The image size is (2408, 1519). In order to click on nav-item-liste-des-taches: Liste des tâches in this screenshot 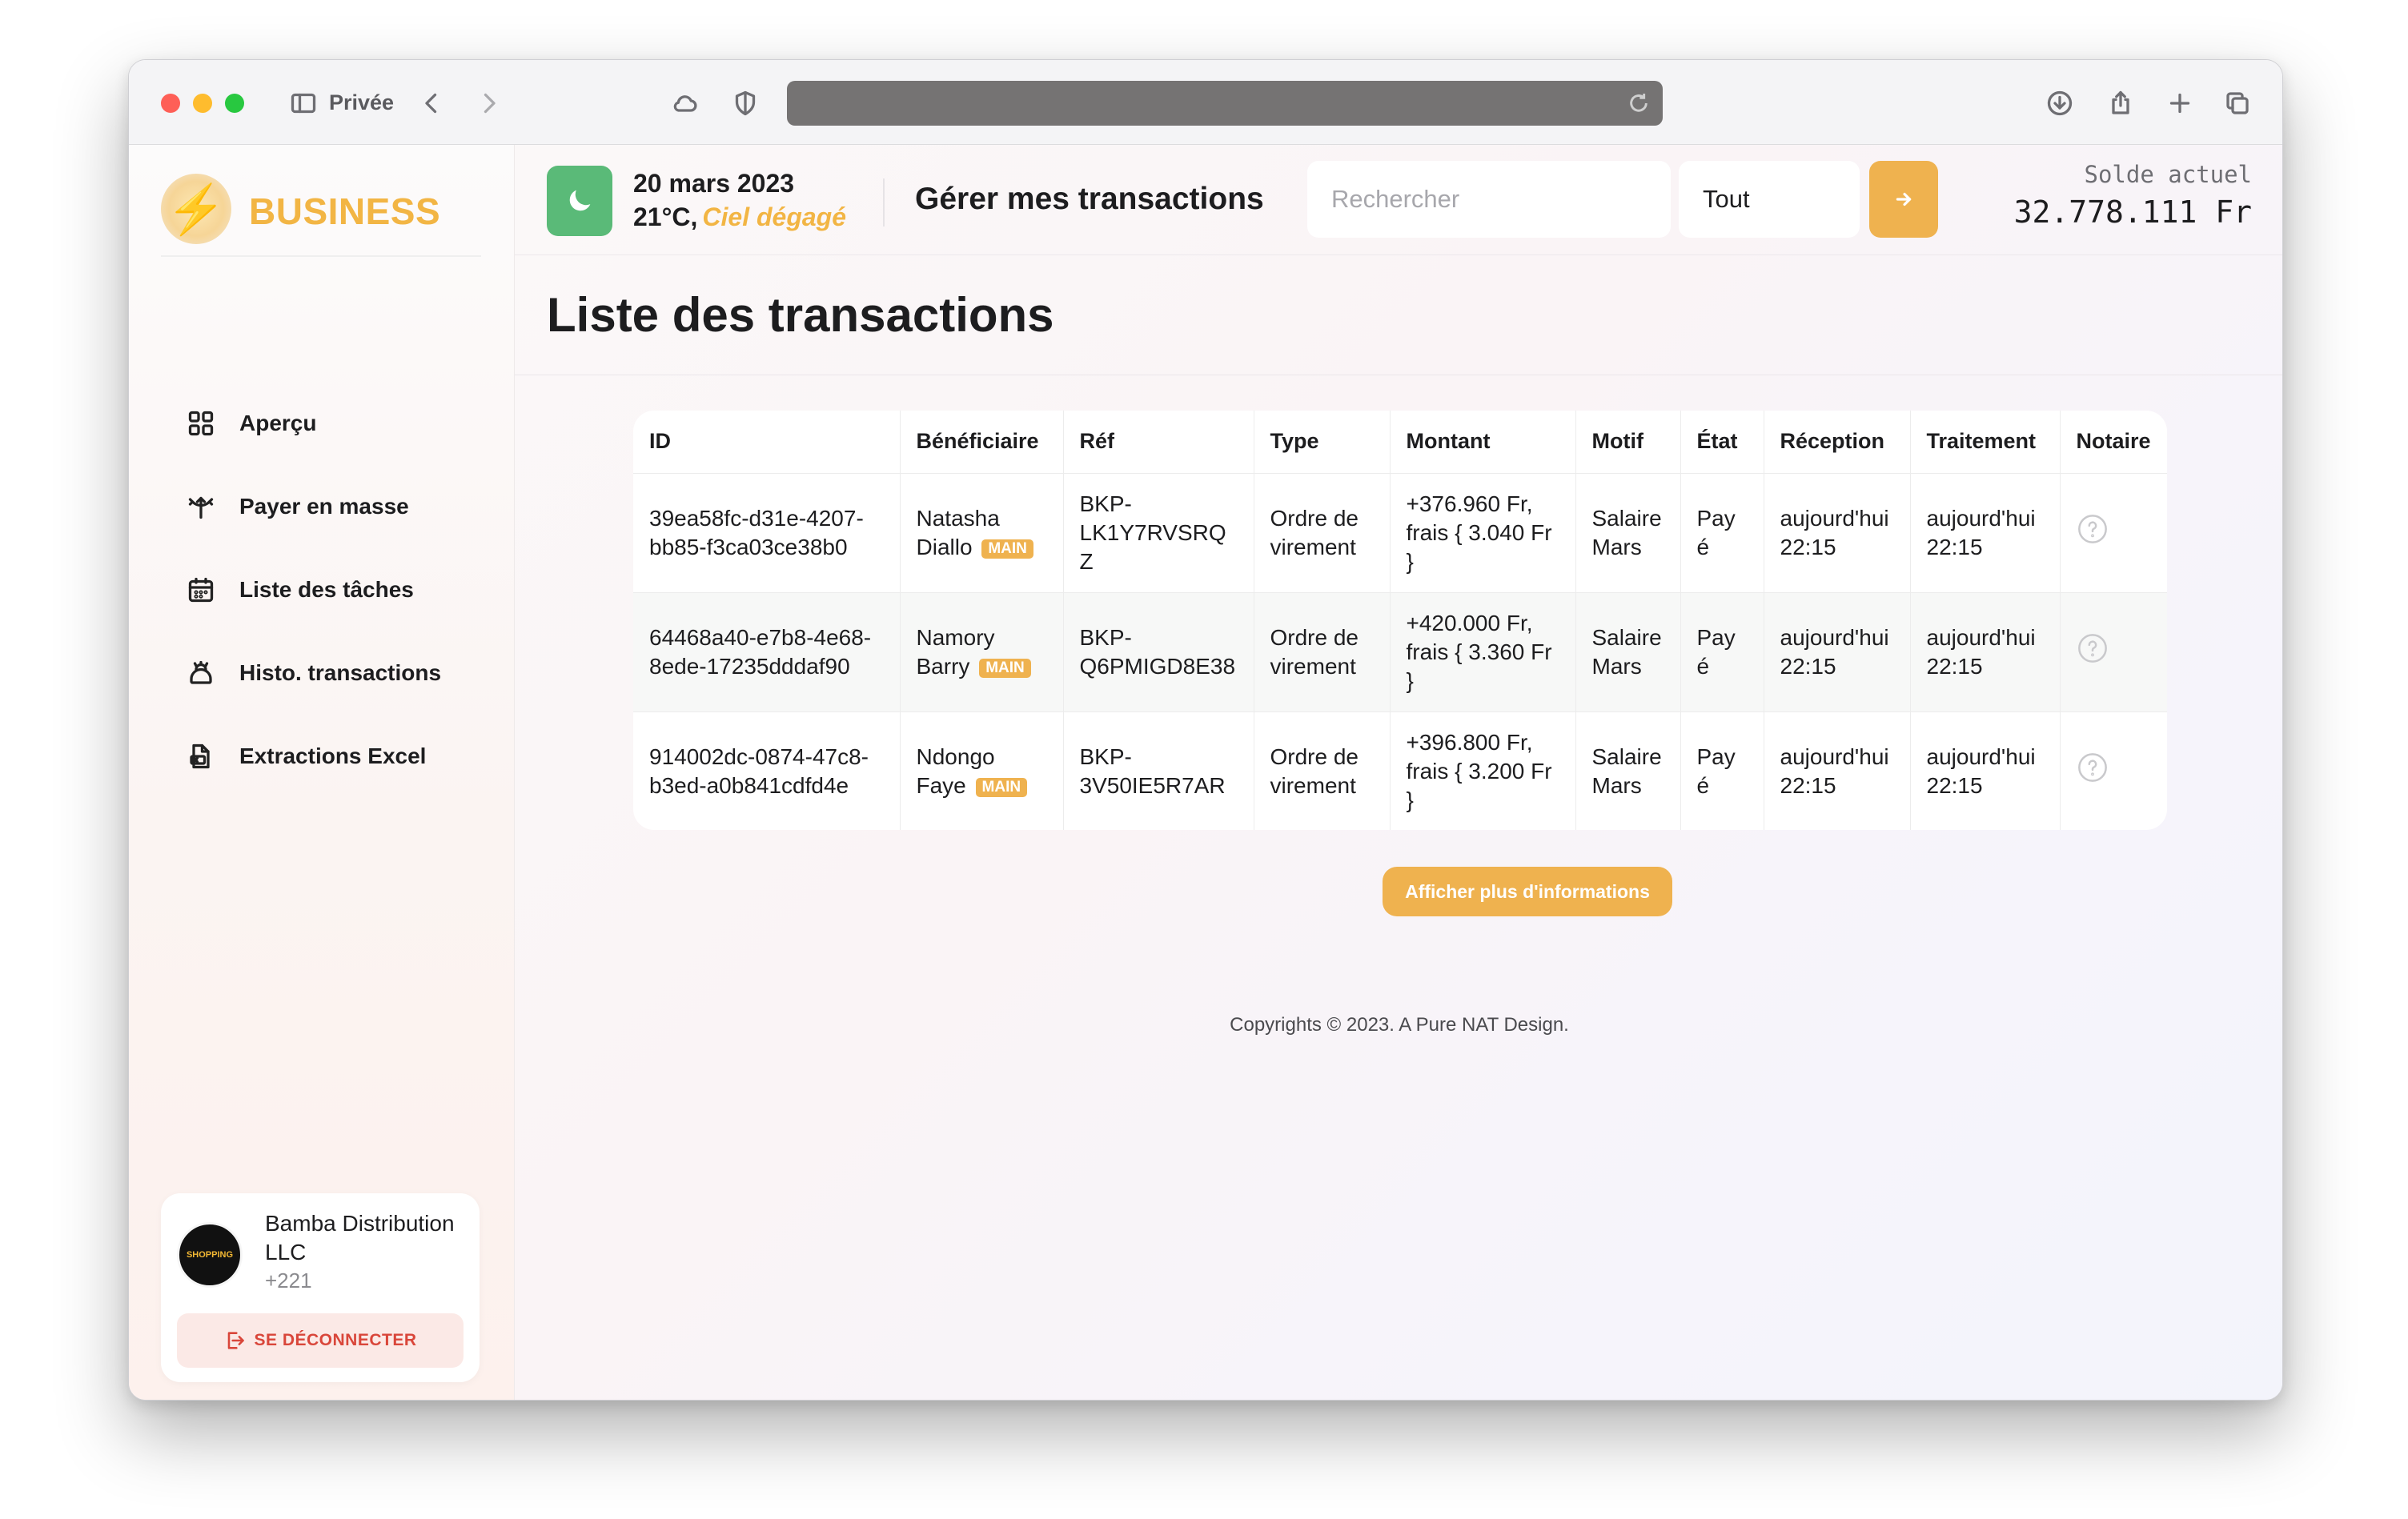, I will do `click(299, 590)`.